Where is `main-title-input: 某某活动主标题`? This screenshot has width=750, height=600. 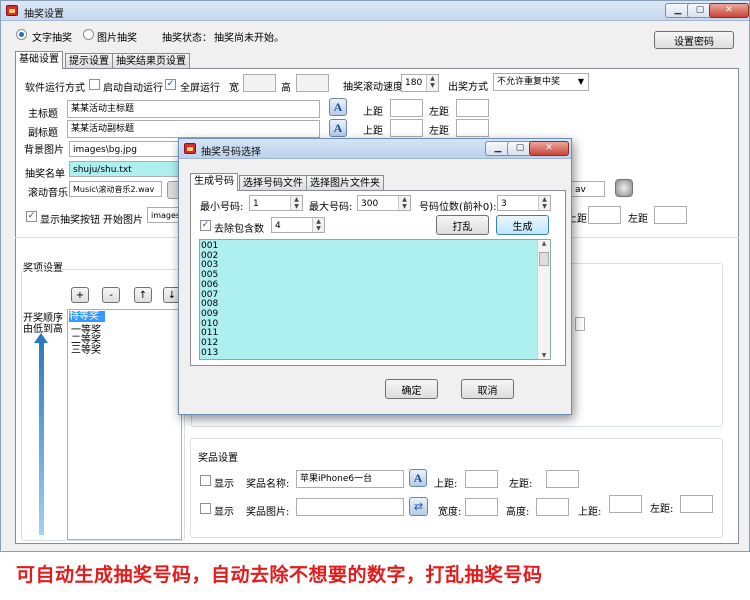
main-title-input: 某某活动主标题 is located at coordinates (193, 109).